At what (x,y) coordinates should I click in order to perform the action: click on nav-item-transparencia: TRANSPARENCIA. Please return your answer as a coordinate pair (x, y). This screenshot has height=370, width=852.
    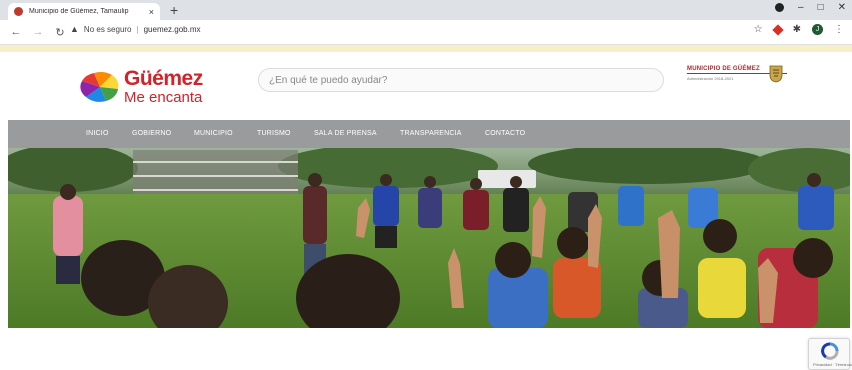
    Looking at the image, I should click on (431, 133).